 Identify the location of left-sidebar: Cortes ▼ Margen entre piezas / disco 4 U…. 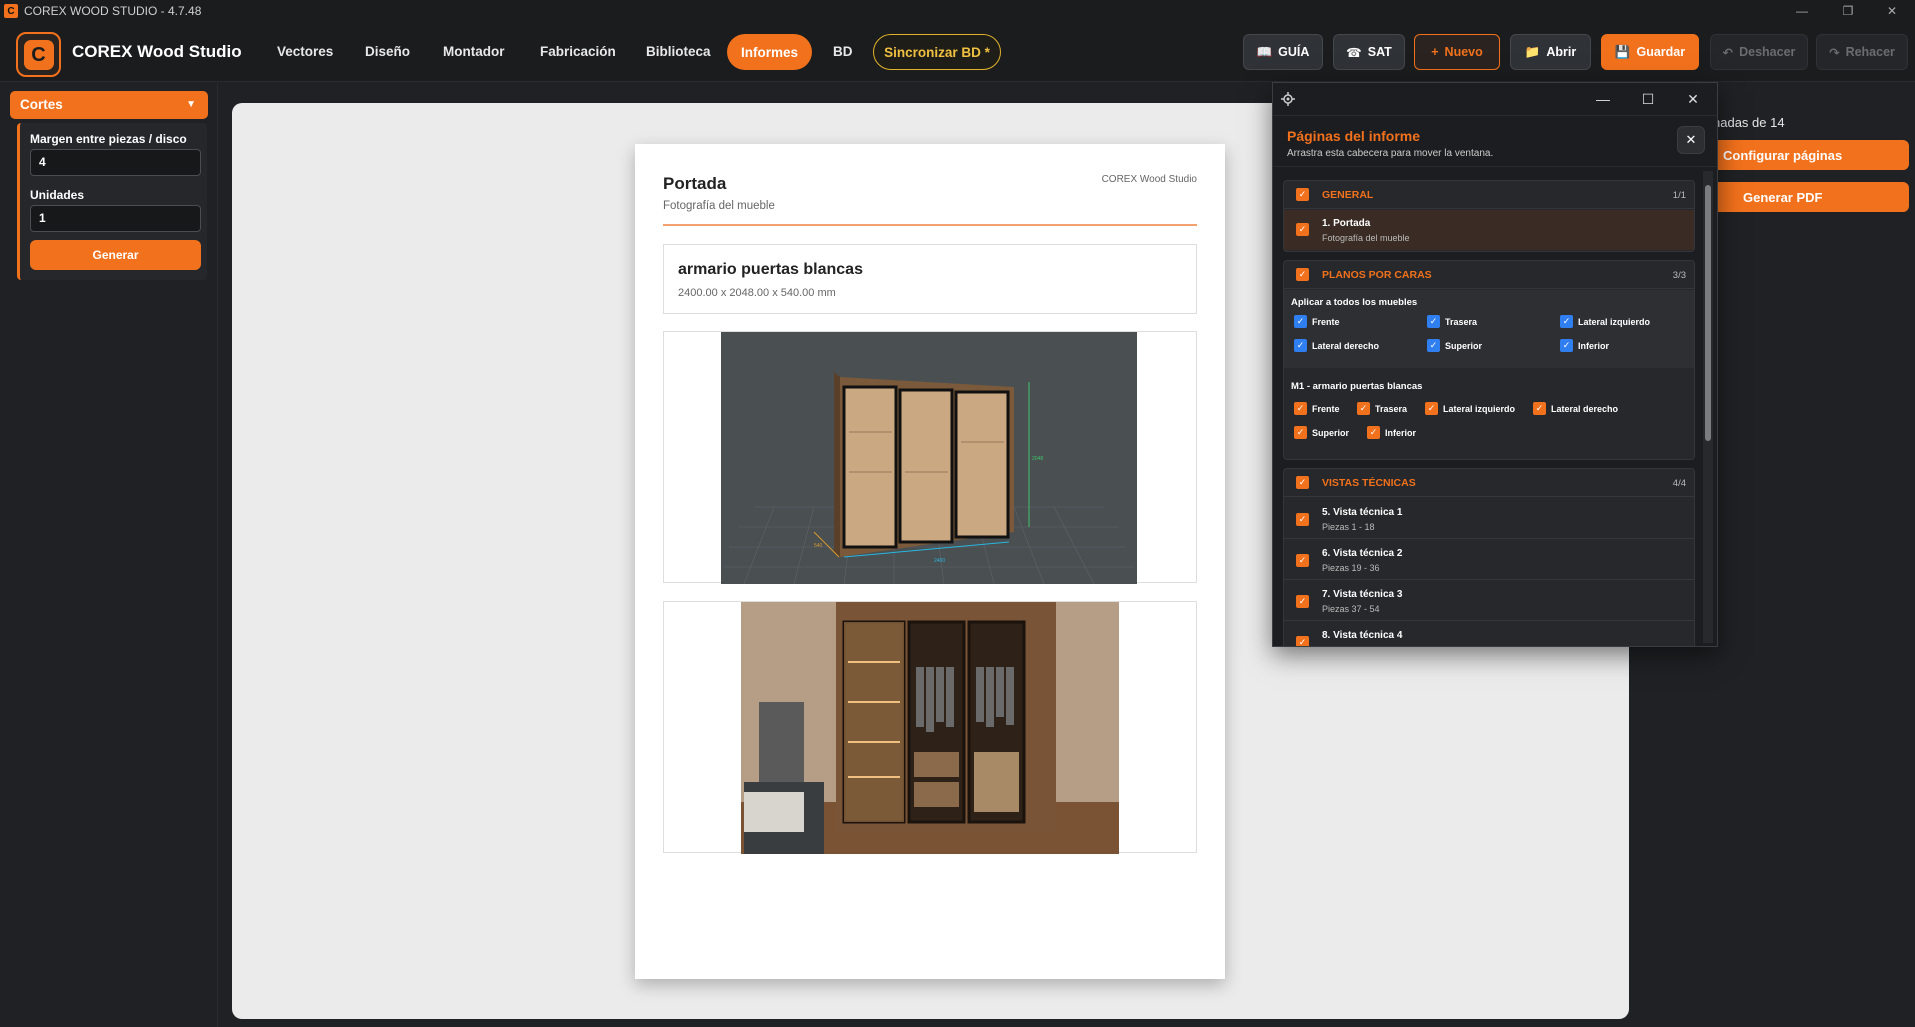
(109, 555).